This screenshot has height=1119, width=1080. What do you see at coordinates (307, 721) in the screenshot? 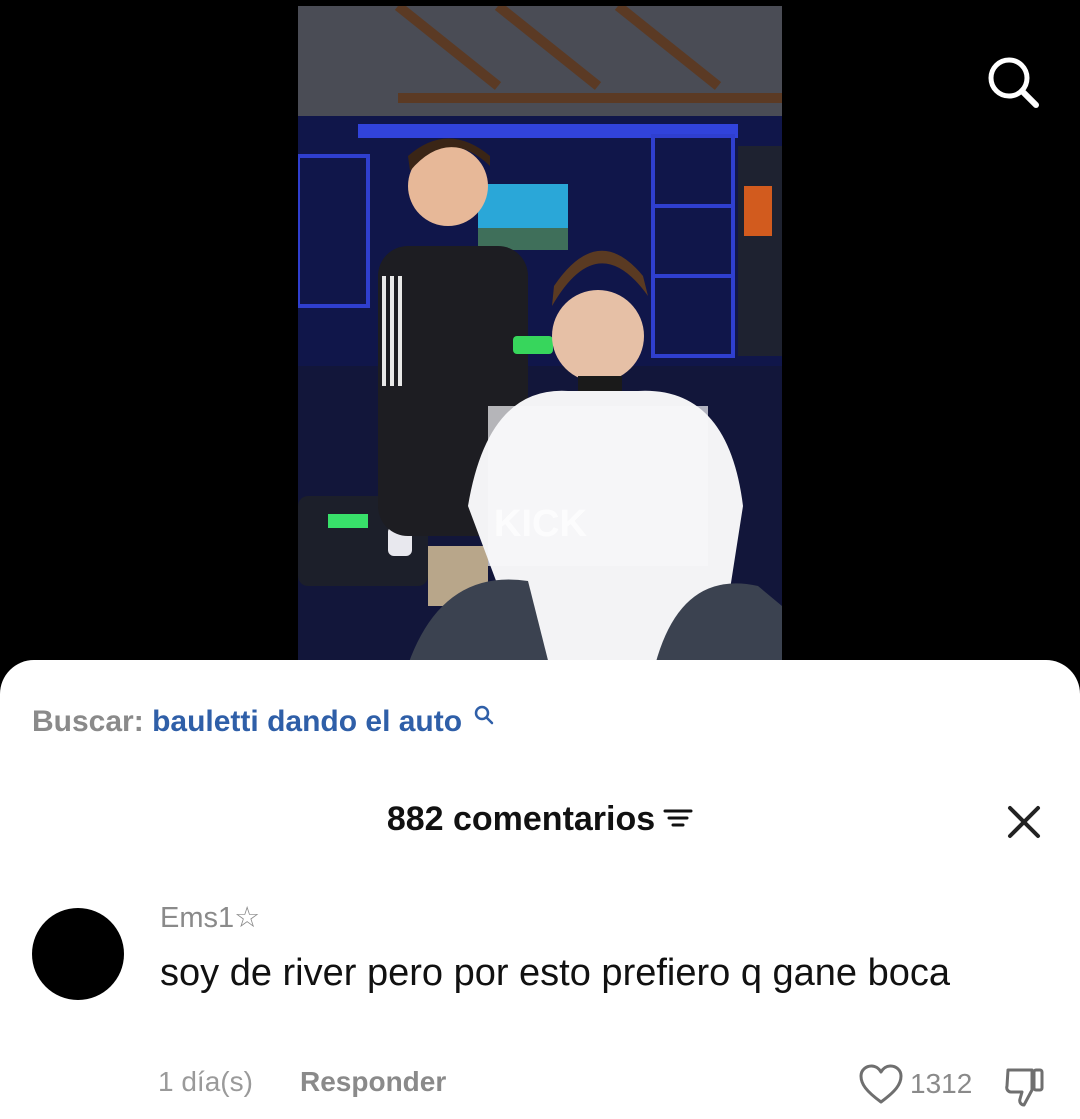
I see `search-suggestion-query: bauletti dando el auto` at bounding box center [307, 721].